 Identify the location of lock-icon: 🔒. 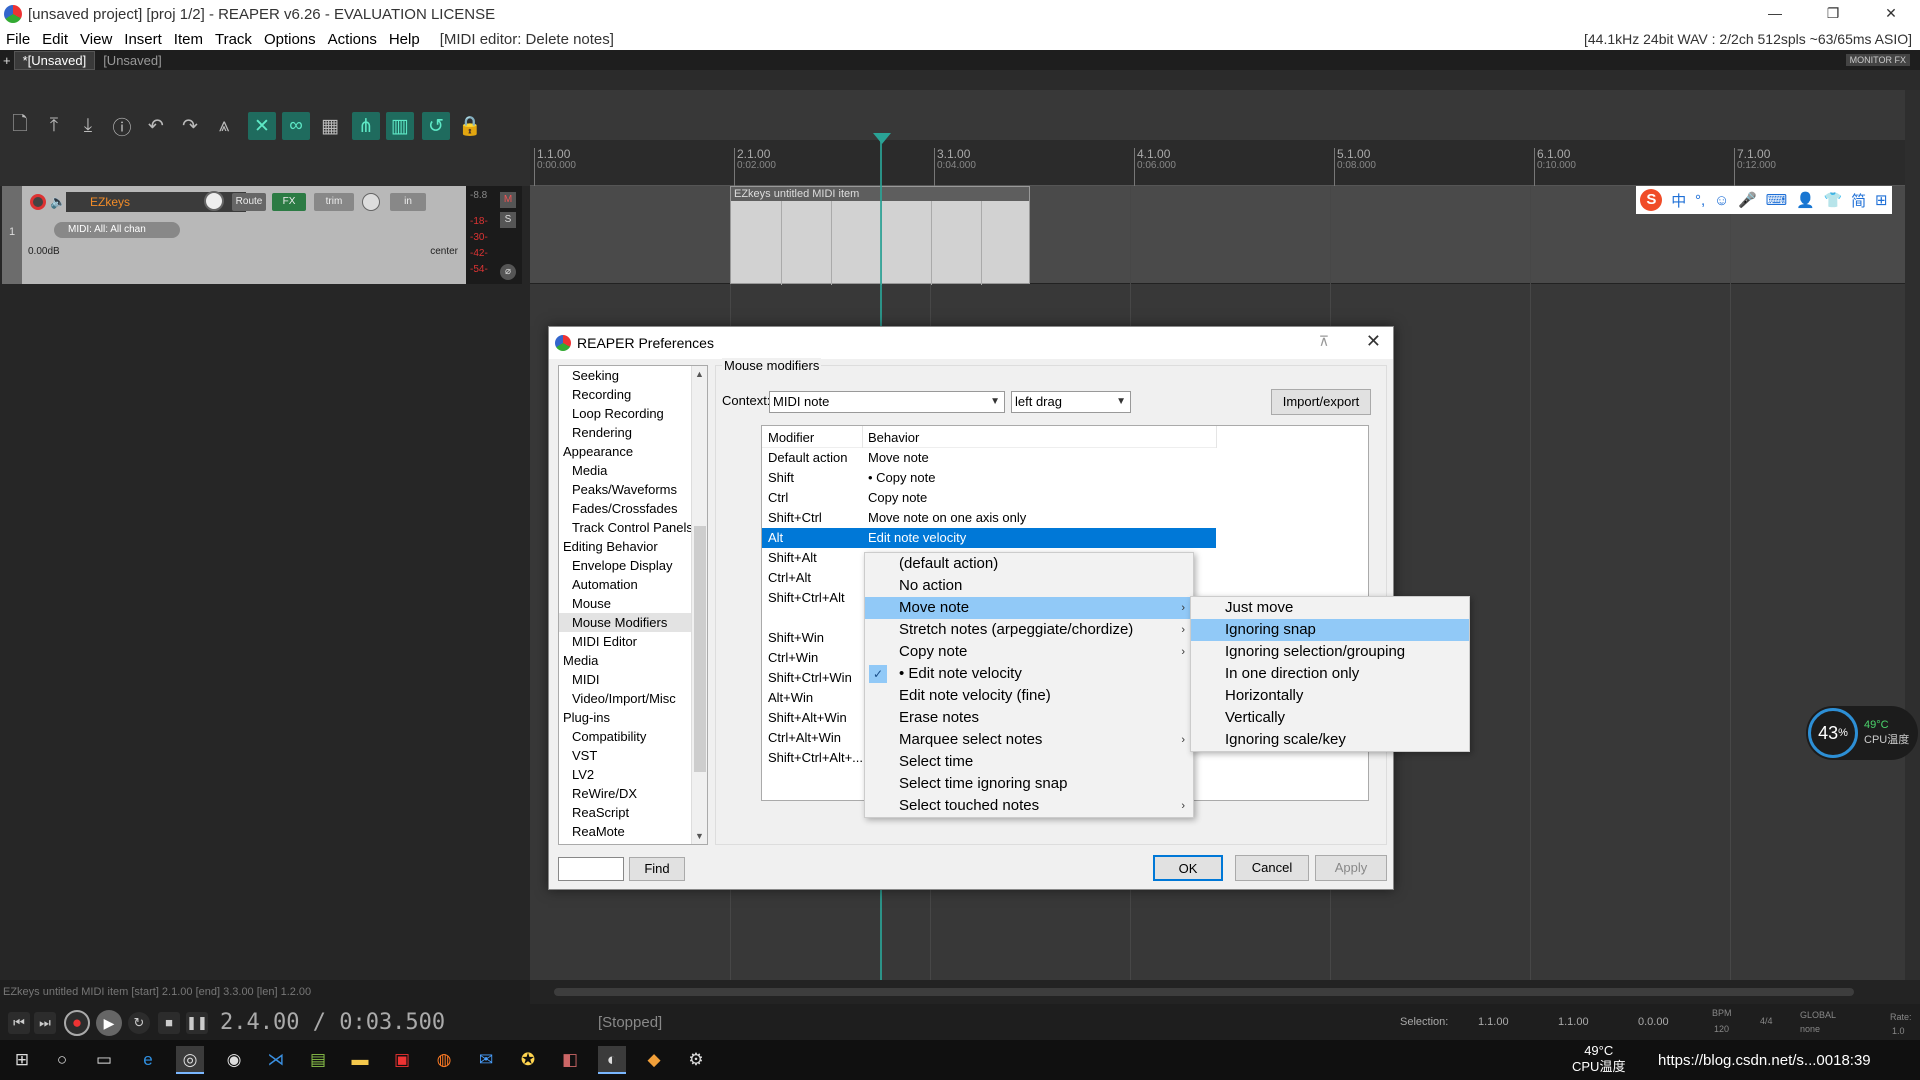
(470, 126).